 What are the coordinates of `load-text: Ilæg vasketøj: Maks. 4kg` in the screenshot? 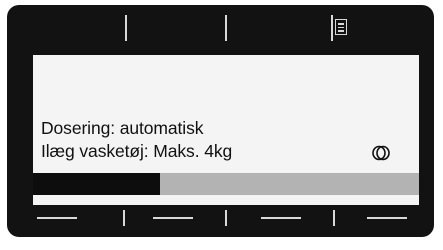 It's located at (137, 151).